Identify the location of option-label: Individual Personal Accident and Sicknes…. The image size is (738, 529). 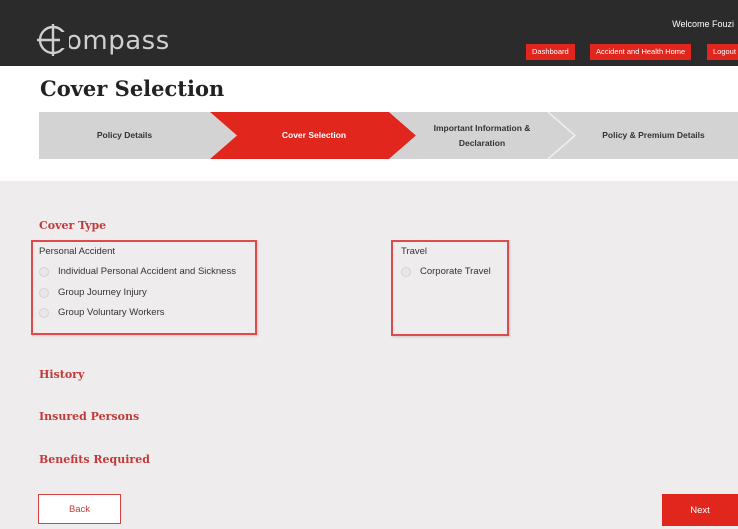
(147, 271).